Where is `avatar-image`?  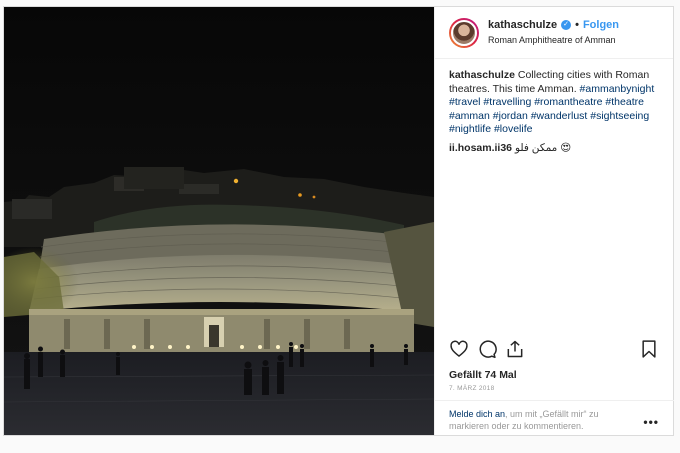
avatar-image is located at coordinates (464, 32).